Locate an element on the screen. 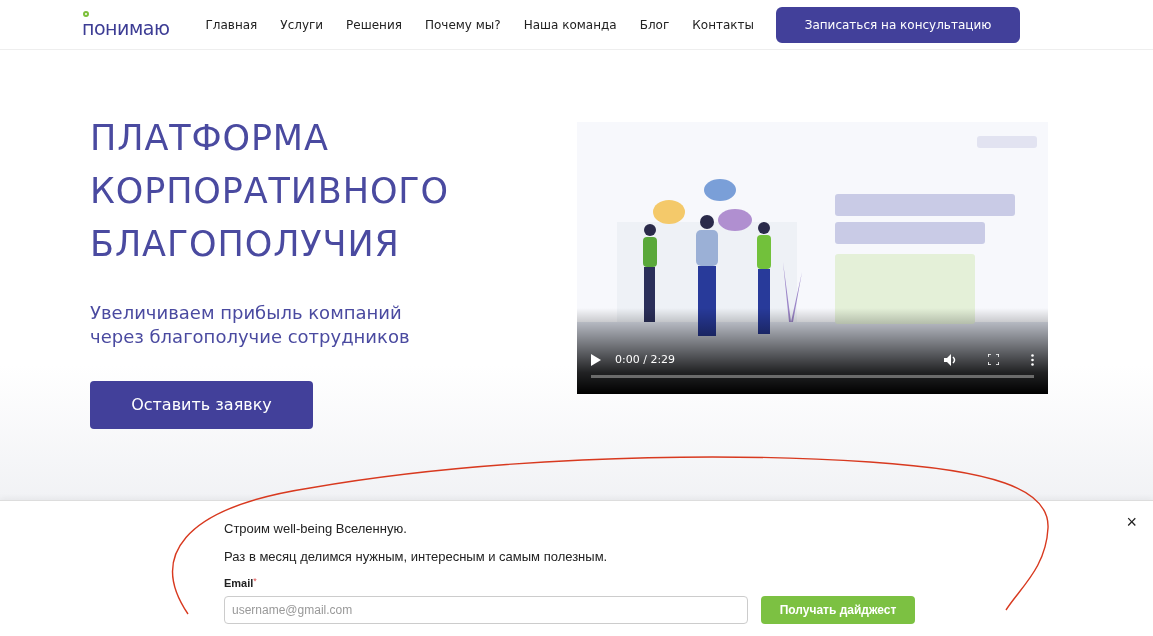 The image size is (1153, 636). nav-link: Почему мы? is located at coordinates (462, 24).